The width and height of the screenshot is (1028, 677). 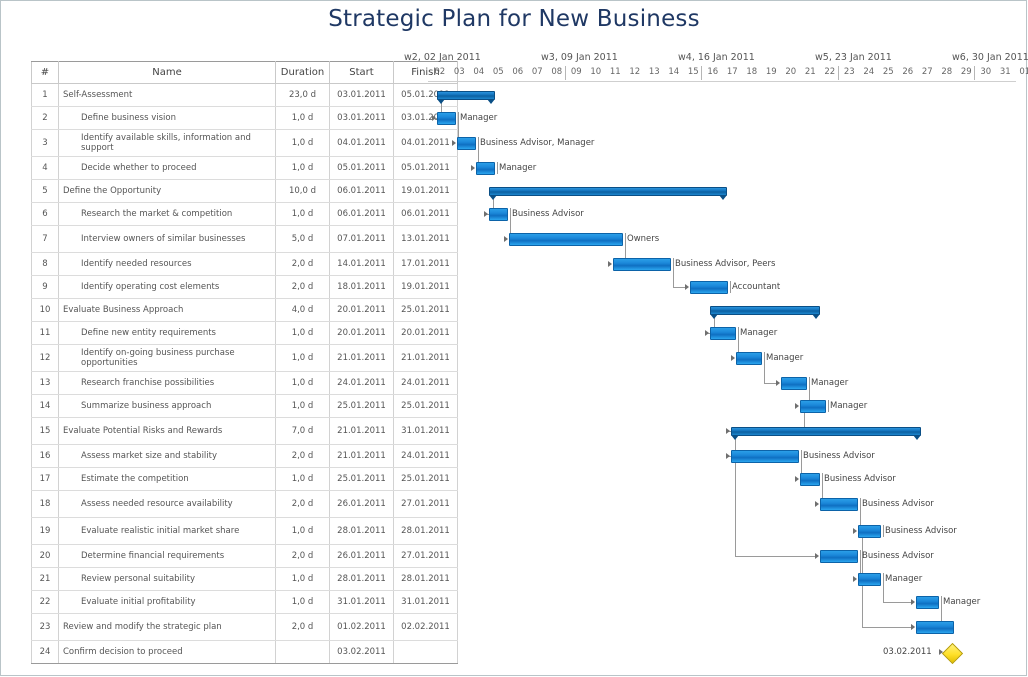 I want to click on row-start-date: 20.01.2011, so click(x=361, y=310).